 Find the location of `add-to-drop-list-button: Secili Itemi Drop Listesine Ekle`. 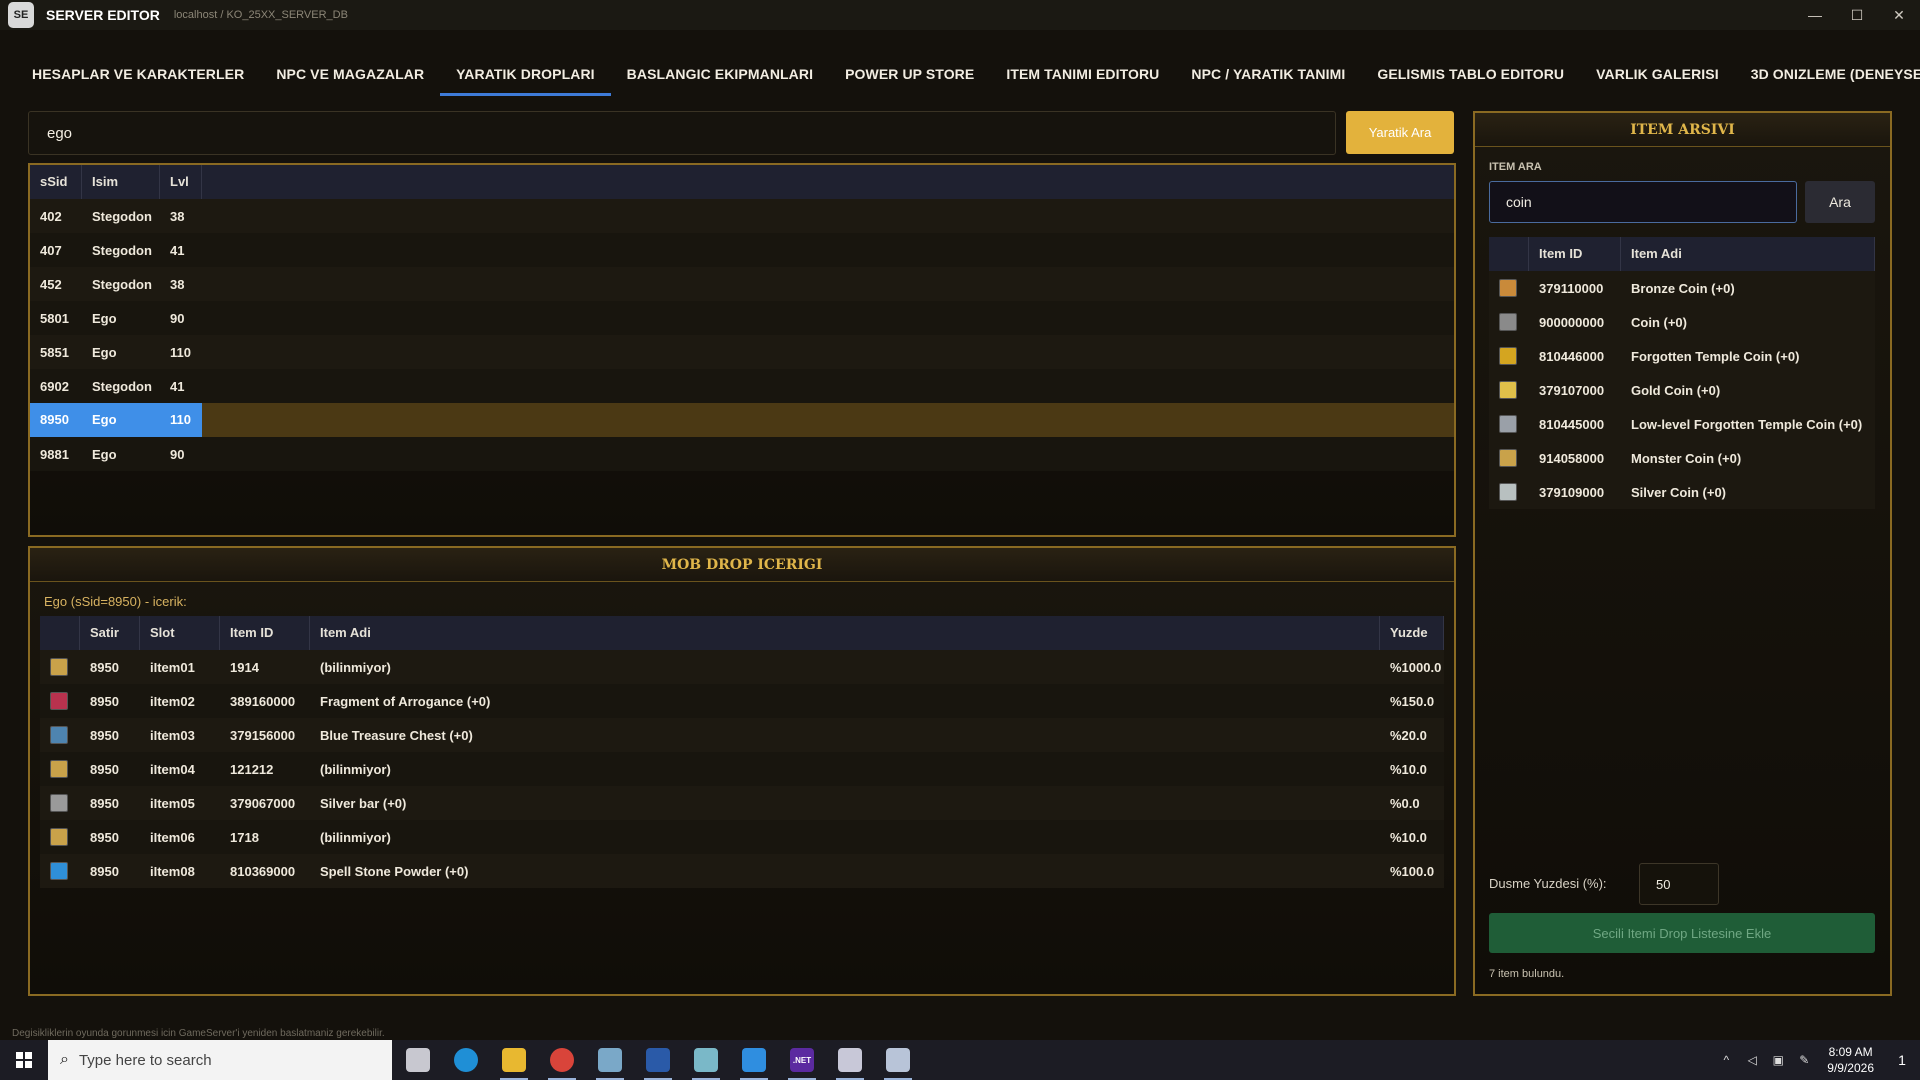

add-to-drop-list-button: Secili Itemi Drop Listesine Ekle is located at coordinates (1682, 933).